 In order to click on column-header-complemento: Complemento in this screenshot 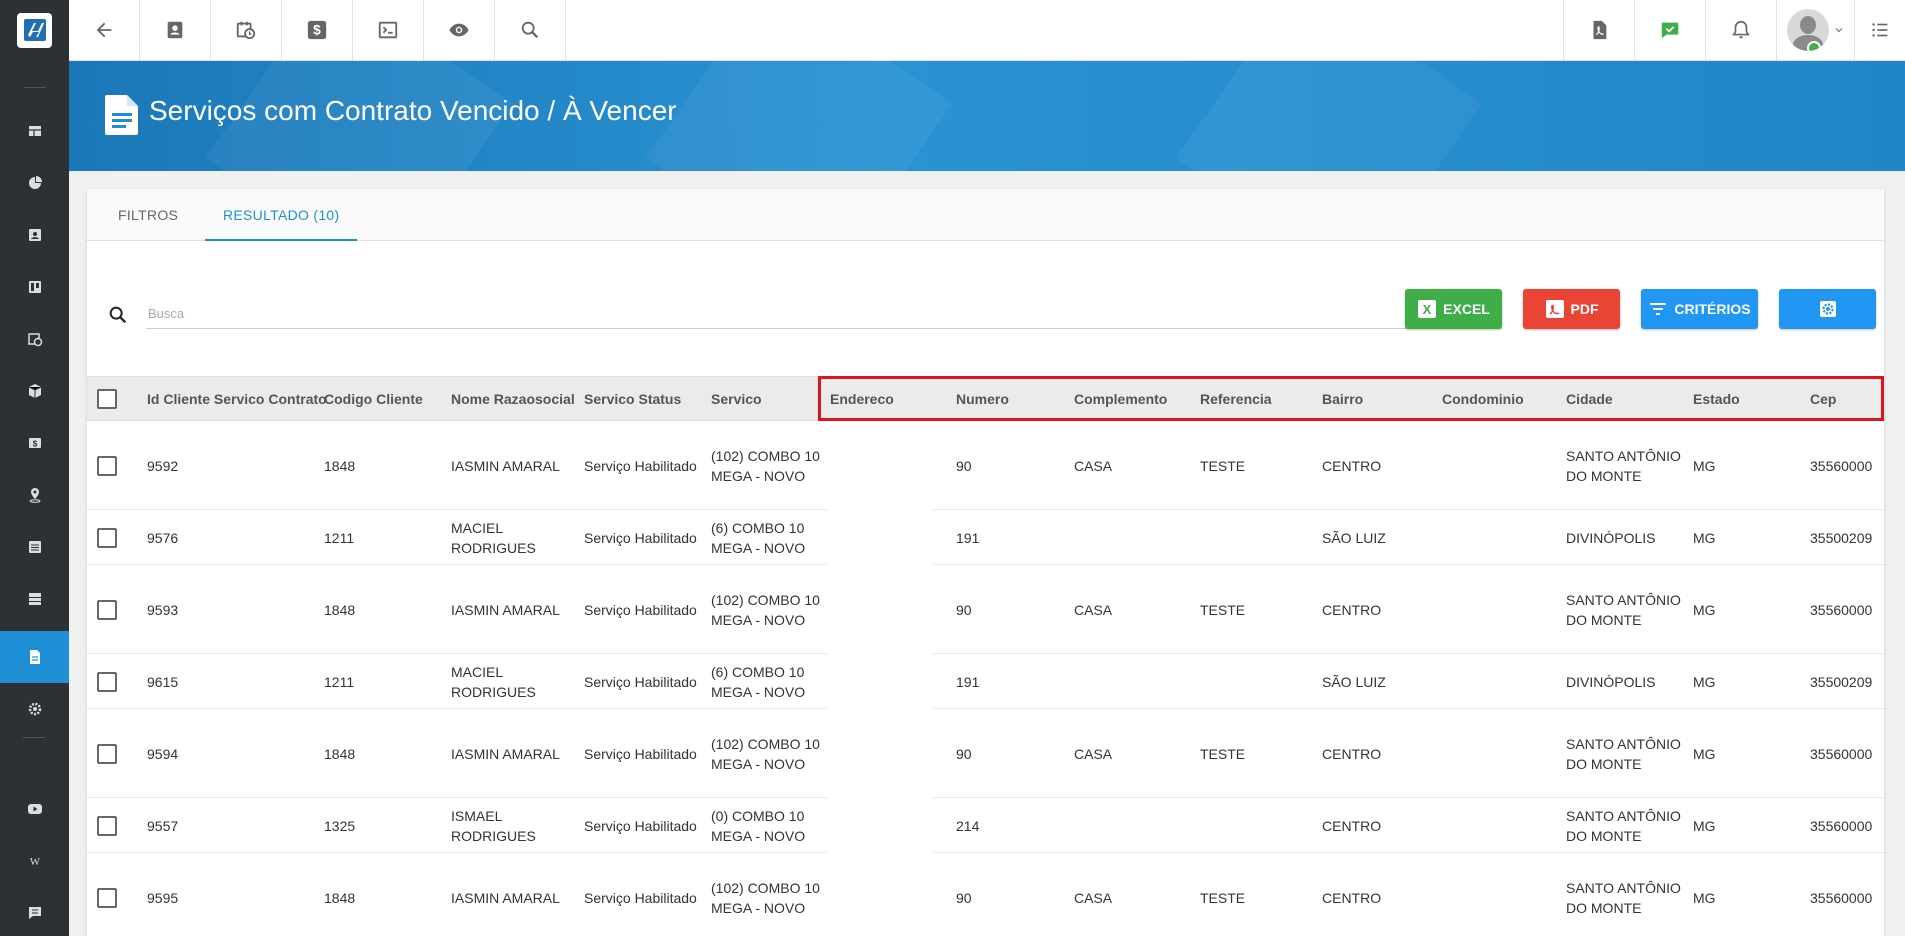, I will do `click(1120, 399)`.